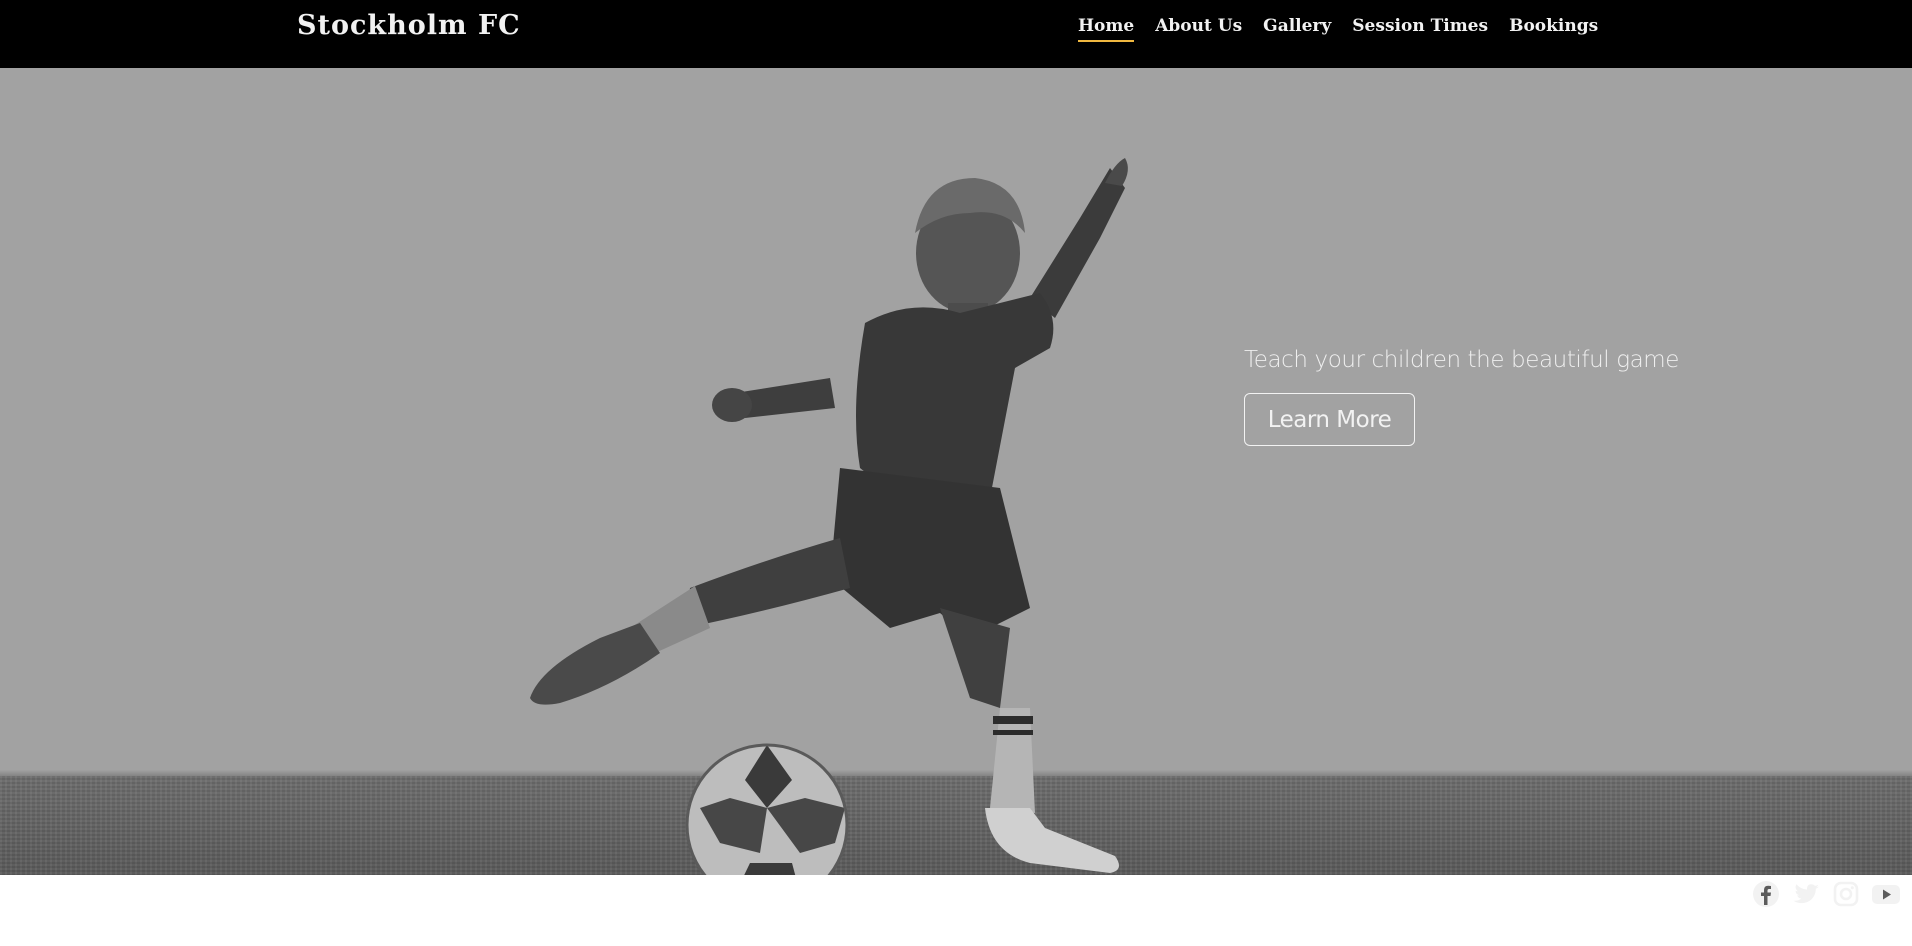 The width and height of the screenshot is (1912, 946). Describe the element at coordinates (1806, 894) in the screenshot. I see `twitter-icon` at that location.